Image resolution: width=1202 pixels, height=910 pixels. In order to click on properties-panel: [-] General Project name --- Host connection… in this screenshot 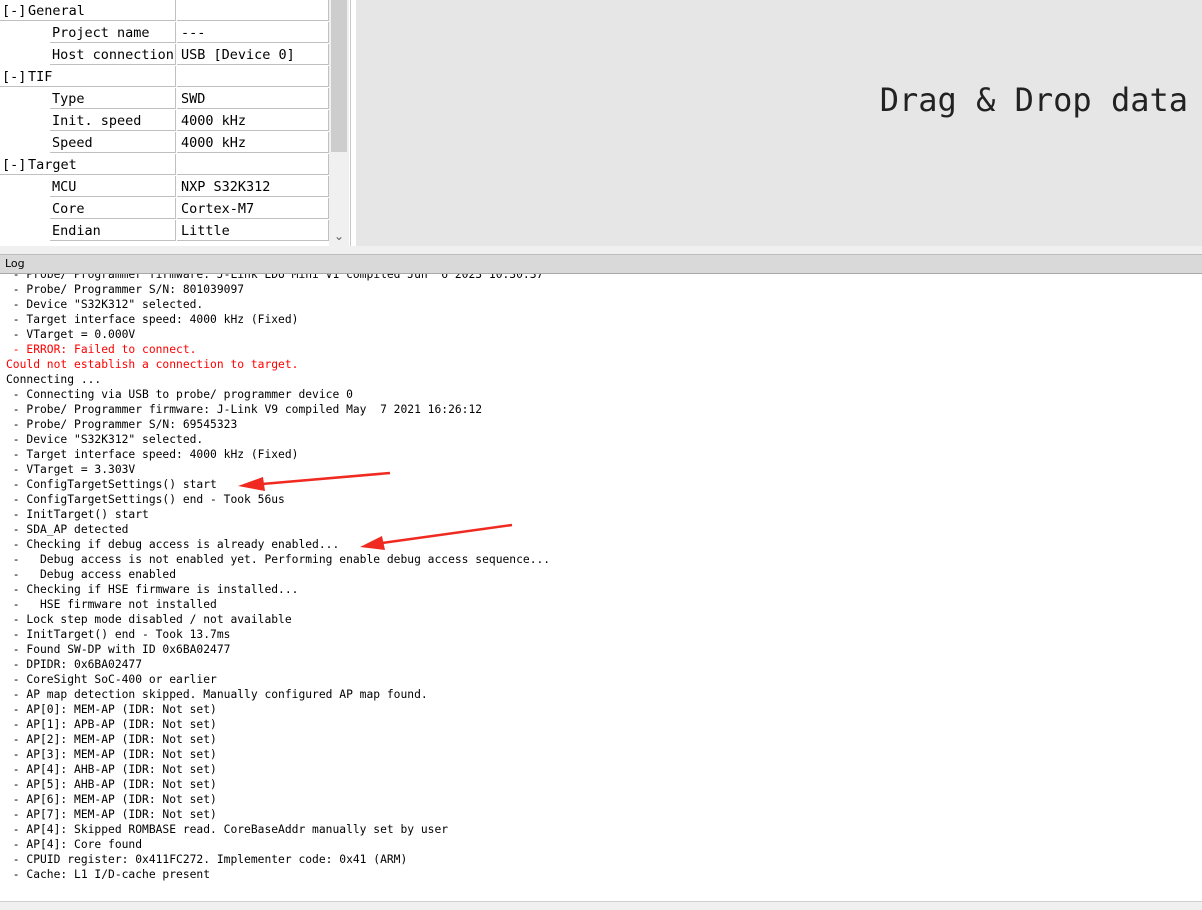, I will do `click(175, 123)`.